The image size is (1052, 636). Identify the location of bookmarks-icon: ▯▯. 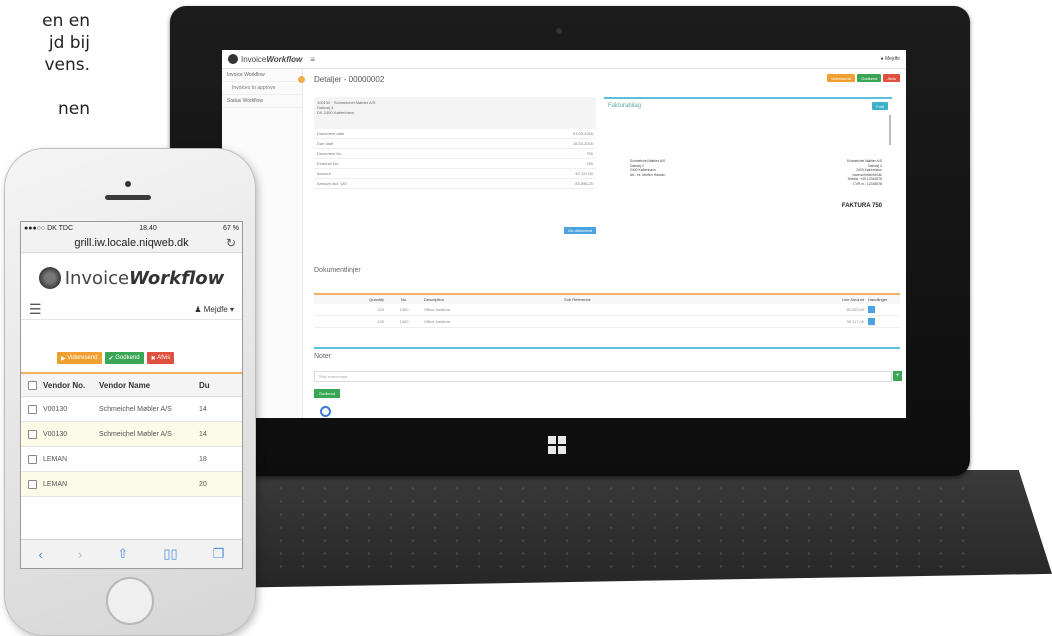
(170, 554).